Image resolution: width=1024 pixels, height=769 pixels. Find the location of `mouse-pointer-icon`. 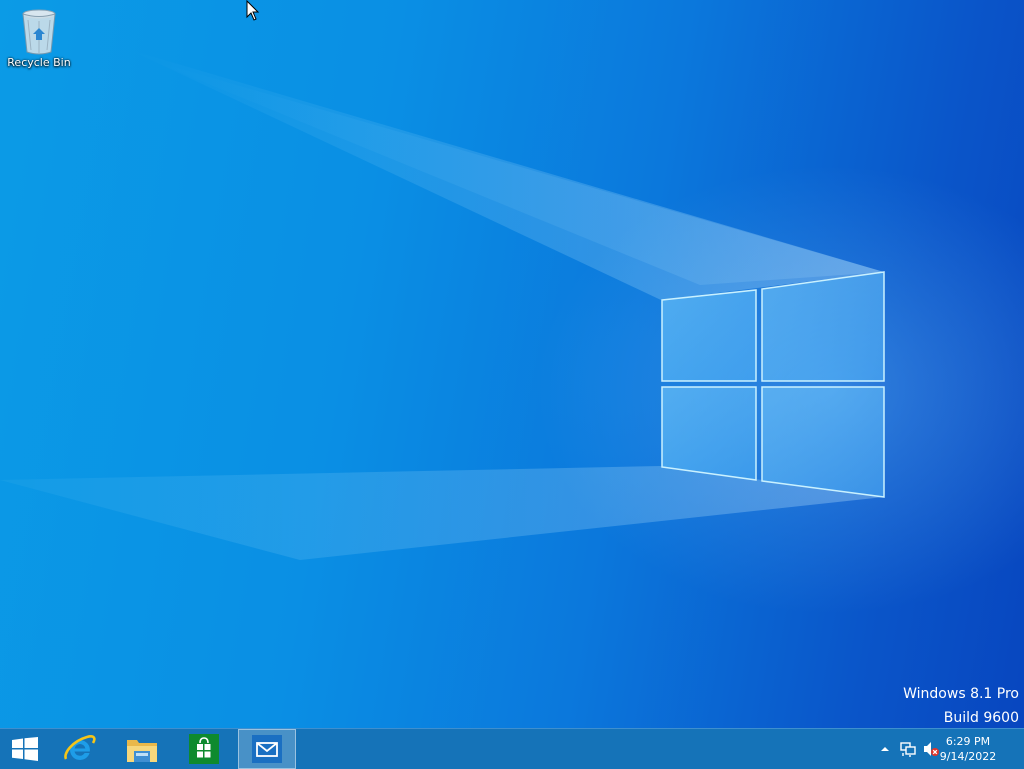

mouse-pointer-icon is located at coordinates (253, 10).